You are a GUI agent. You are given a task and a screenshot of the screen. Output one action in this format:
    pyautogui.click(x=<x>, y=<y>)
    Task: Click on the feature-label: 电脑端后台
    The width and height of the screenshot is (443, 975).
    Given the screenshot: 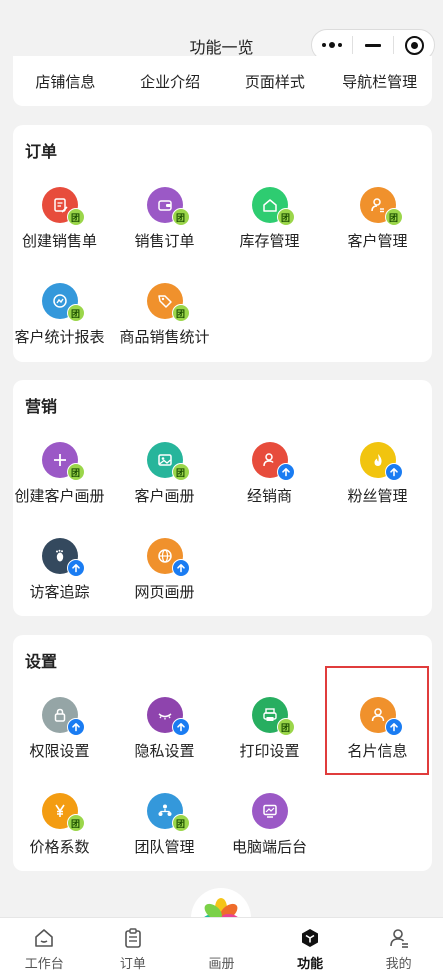 What is the action you would take?
    pyautogui.click(x=269, y=847)
    